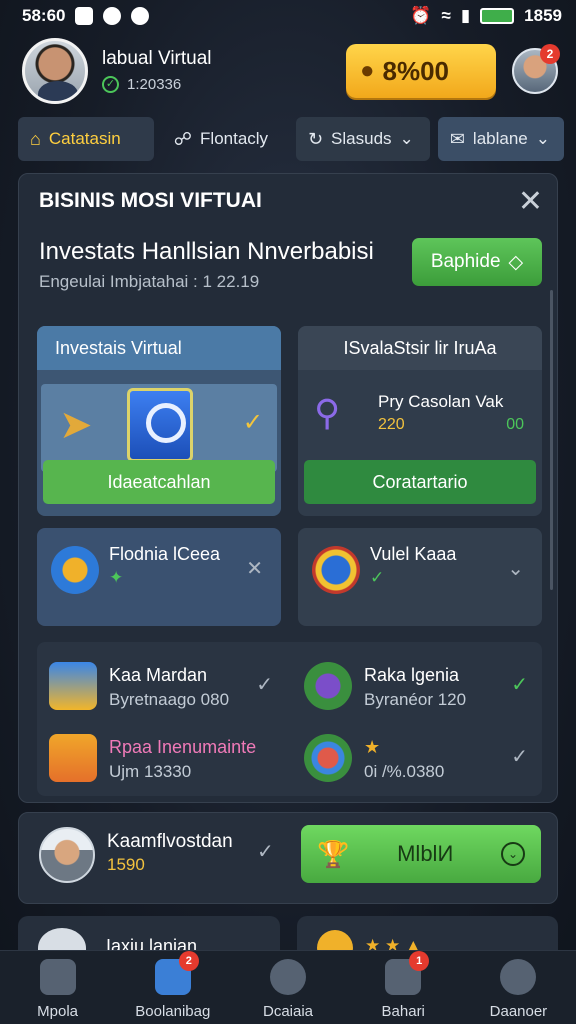 This screenshot has height=1024, width=576. Describe the element at coordinates (403, 1011) in the screenshot. I see `nav-label: Bahari` at that location.